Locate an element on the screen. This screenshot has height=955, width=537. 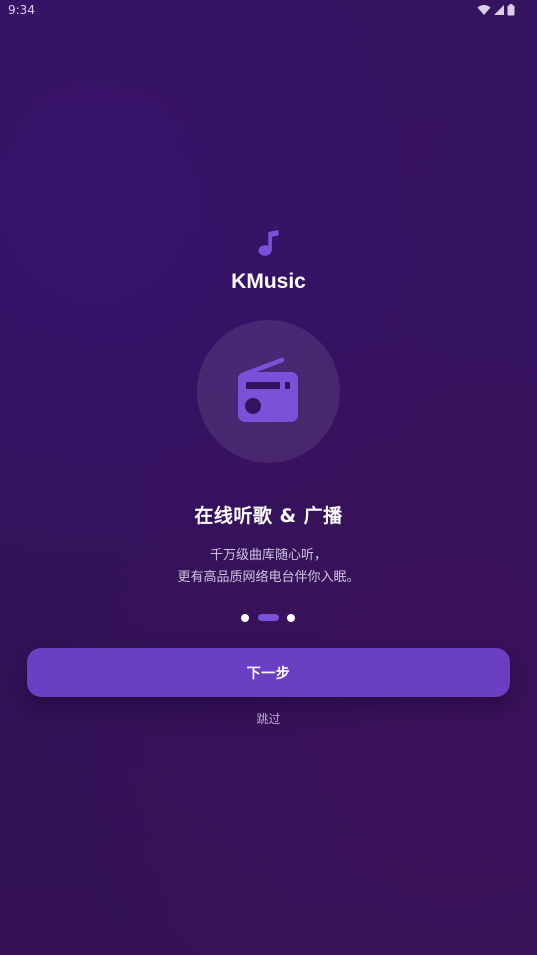
radio-icon is located at coordinates (268, 389).